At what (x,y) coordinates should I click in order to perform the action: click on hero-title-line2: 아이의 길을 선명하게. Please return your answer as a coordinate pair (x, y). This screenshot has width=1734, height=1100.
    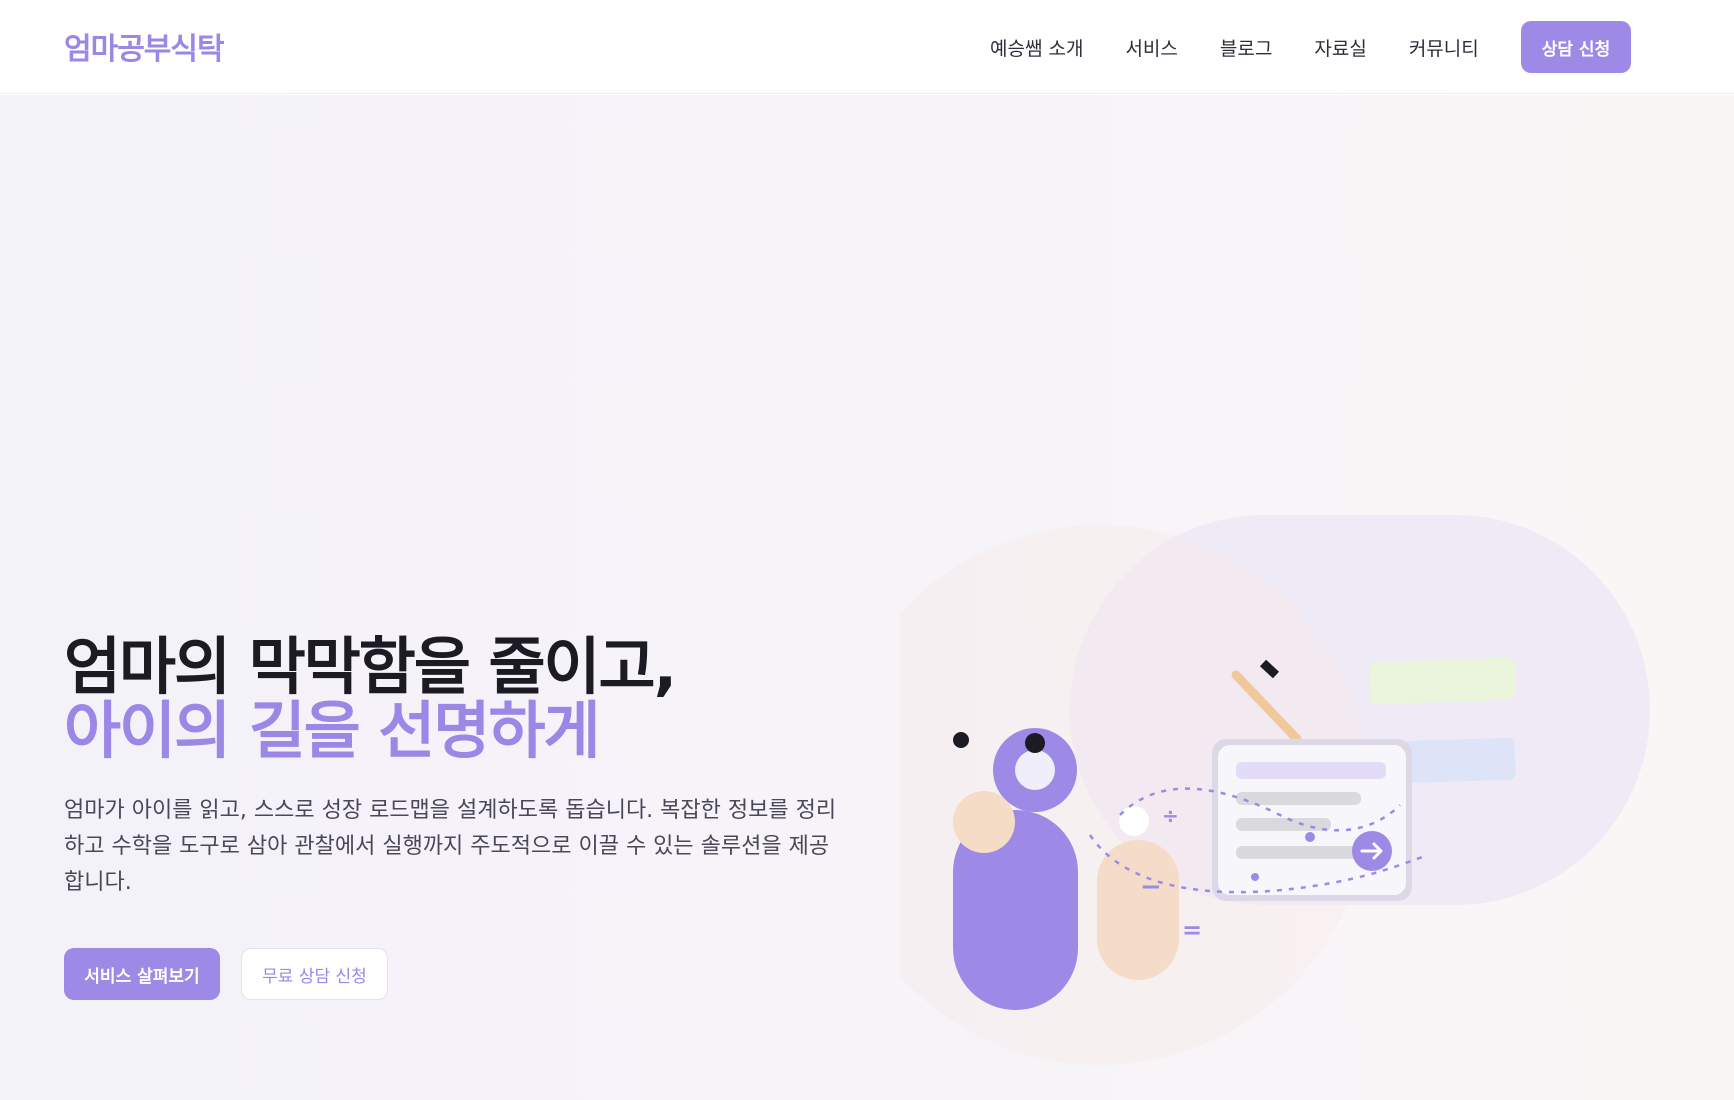
    Looking at the image, I should click on (332, 730).